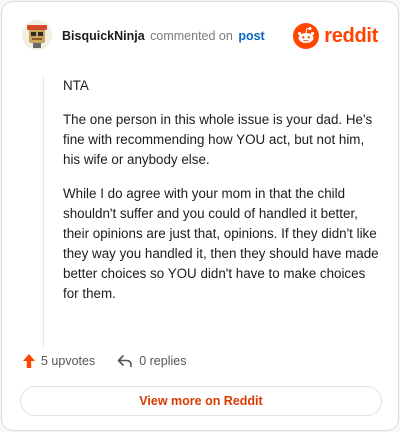 The width and height of the screenshot is (400, 432). I want to click on avatar-image, so click(37, 35).